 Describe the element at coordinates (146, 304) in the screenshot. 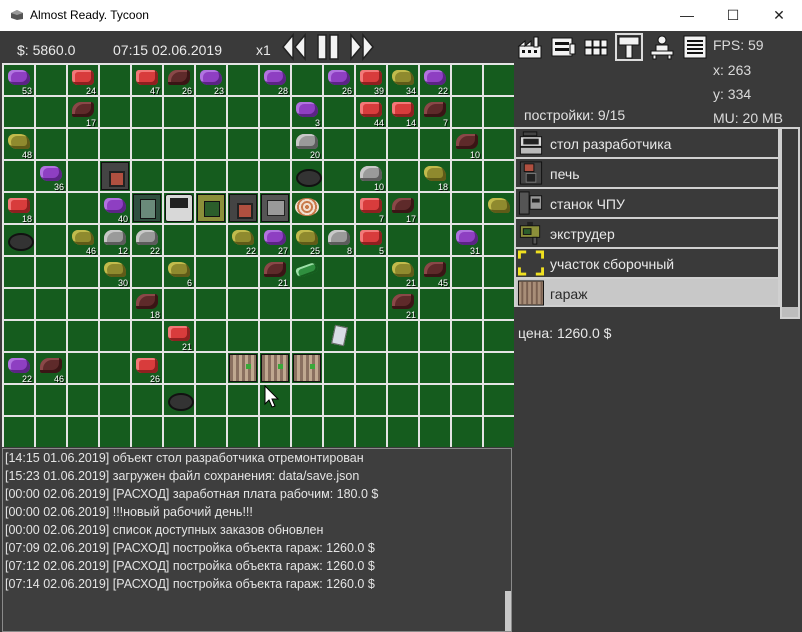

I see `ore-dark-deposit: 18` at that location.